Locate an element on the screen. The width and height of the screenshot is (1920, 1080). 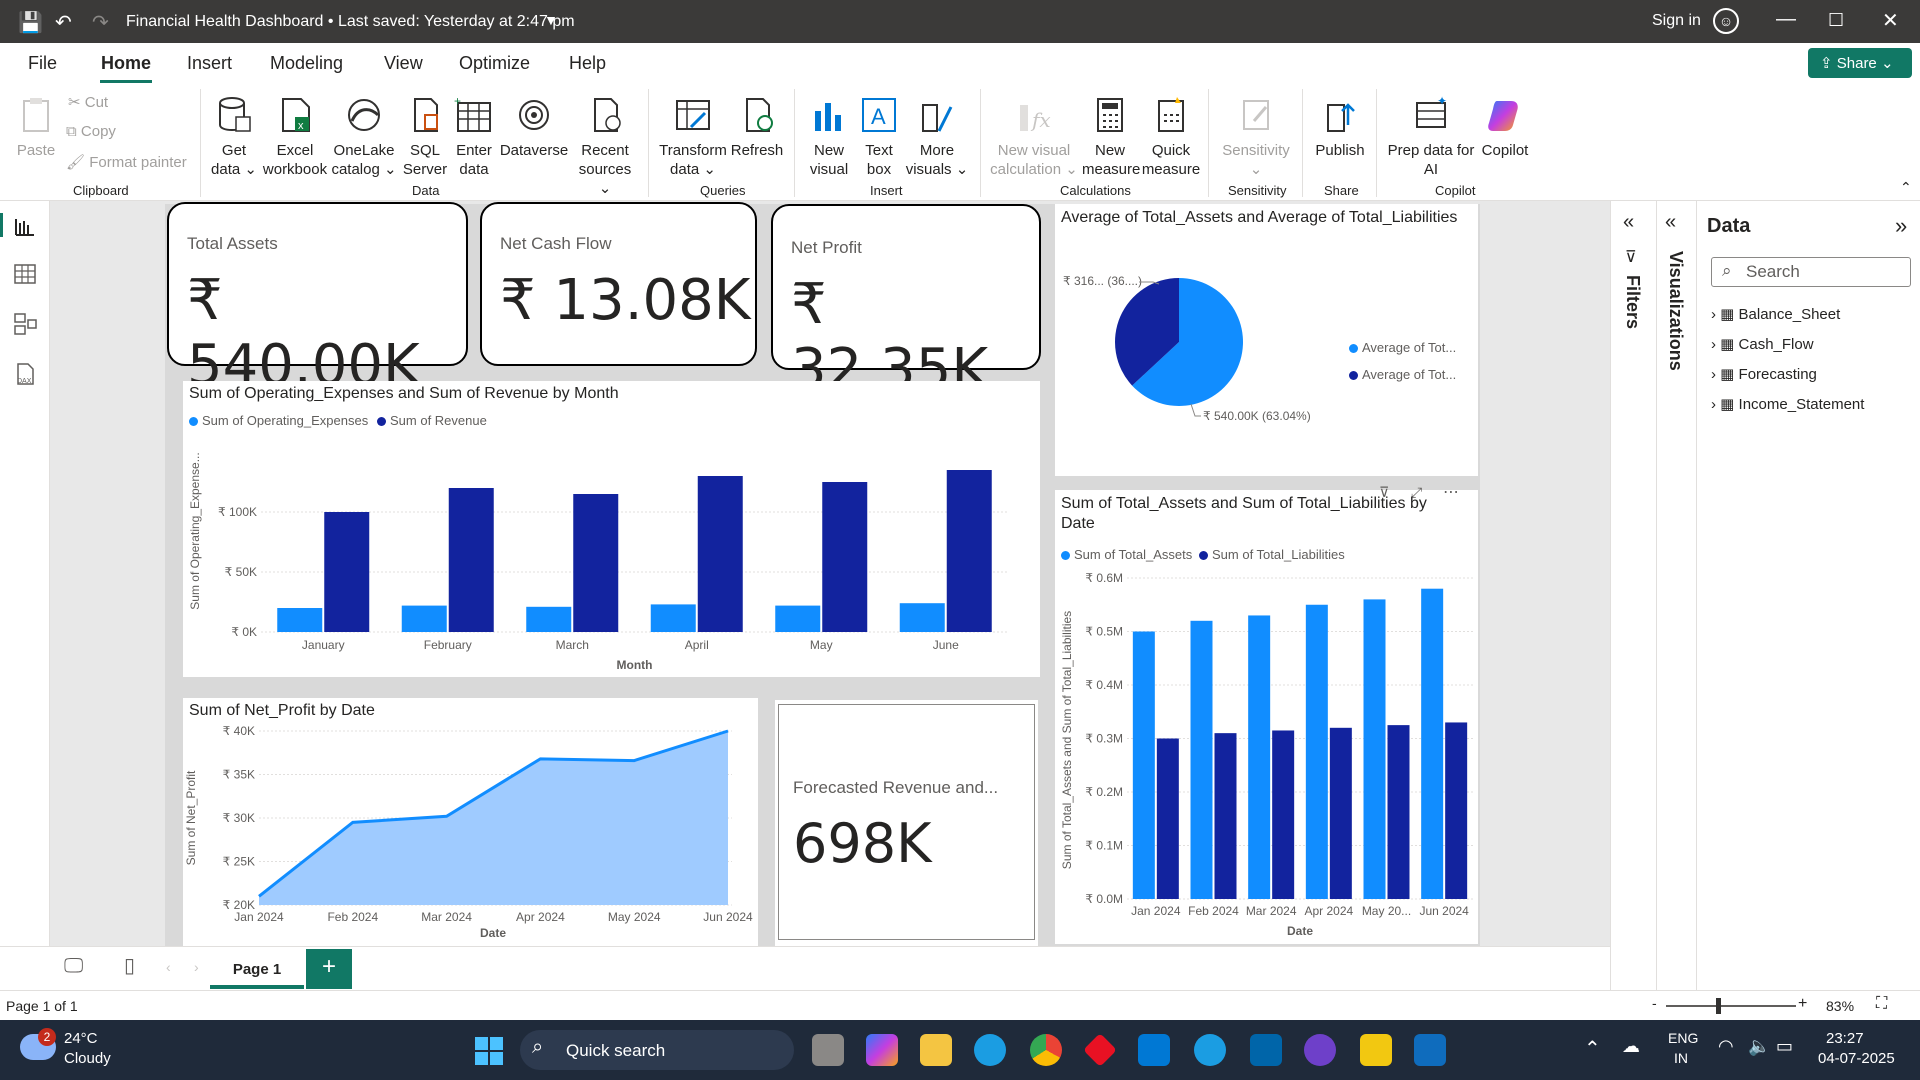
transform-data-button: Transform data ⌄ is located at coordinates (693, 137).